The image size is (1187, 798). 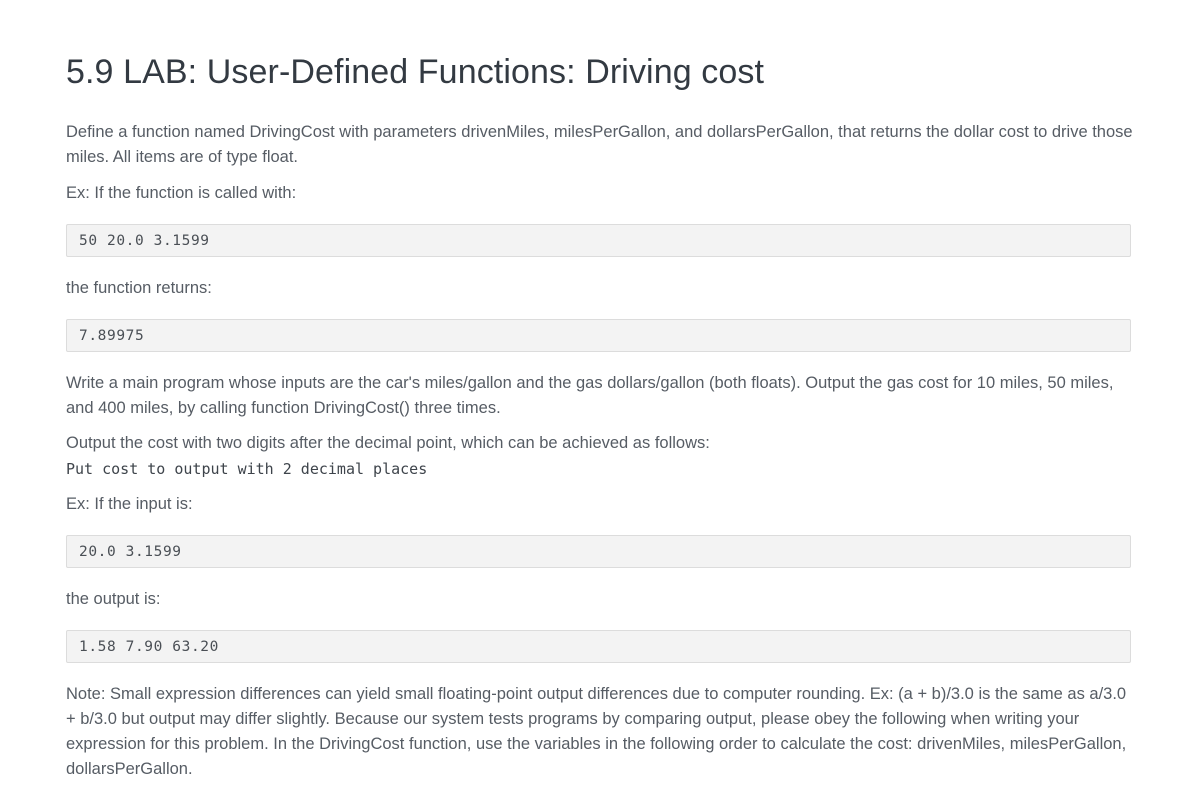 What do you see at coordinates (598, 240) in the screenshot?
I see `example-call-code-block: 50 20.0 3.1599` at bounding box center [598, 240].